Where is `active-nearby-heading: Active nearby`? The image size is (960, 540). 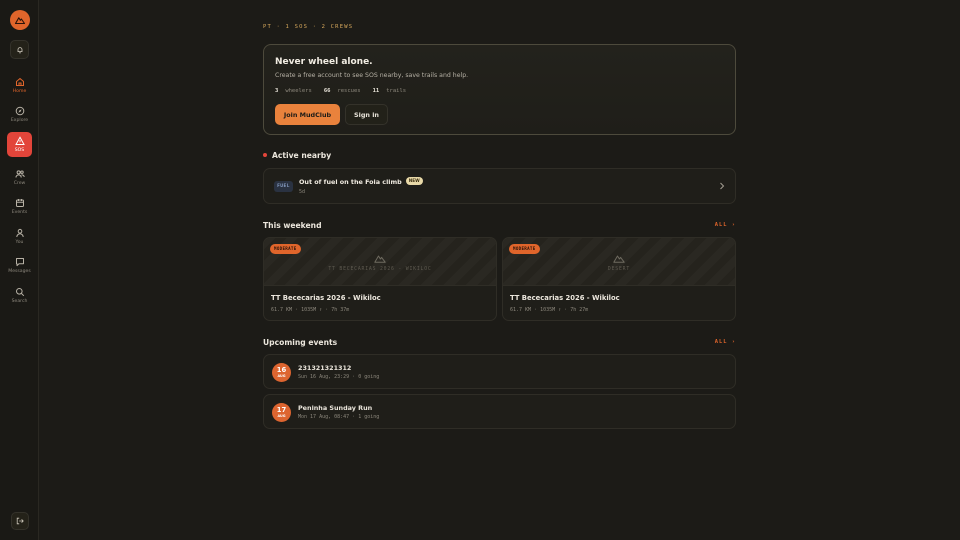
active-nearby-heading: Active nearby is located at coordinates (297, 155).